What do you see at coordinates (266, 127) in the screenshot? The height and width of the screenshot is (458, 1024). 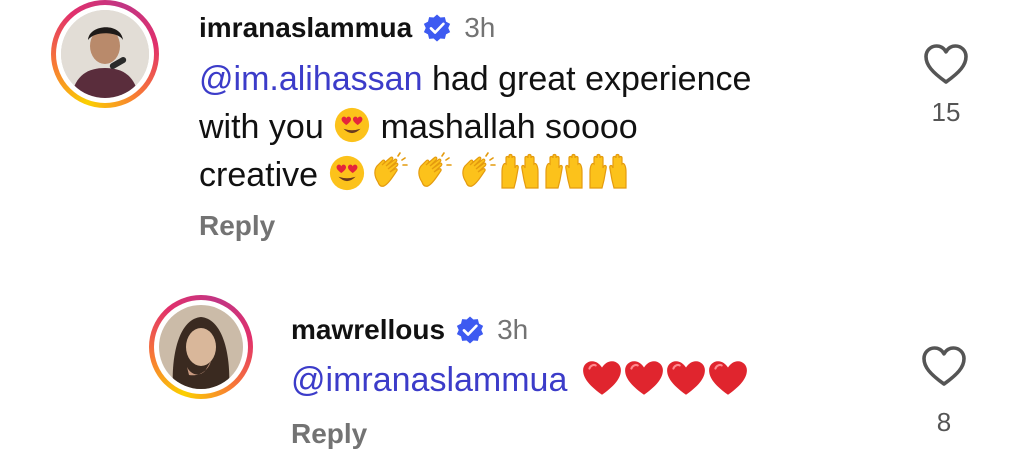 I see `comment-text-segment: with you` at bounding box center [266, 127].